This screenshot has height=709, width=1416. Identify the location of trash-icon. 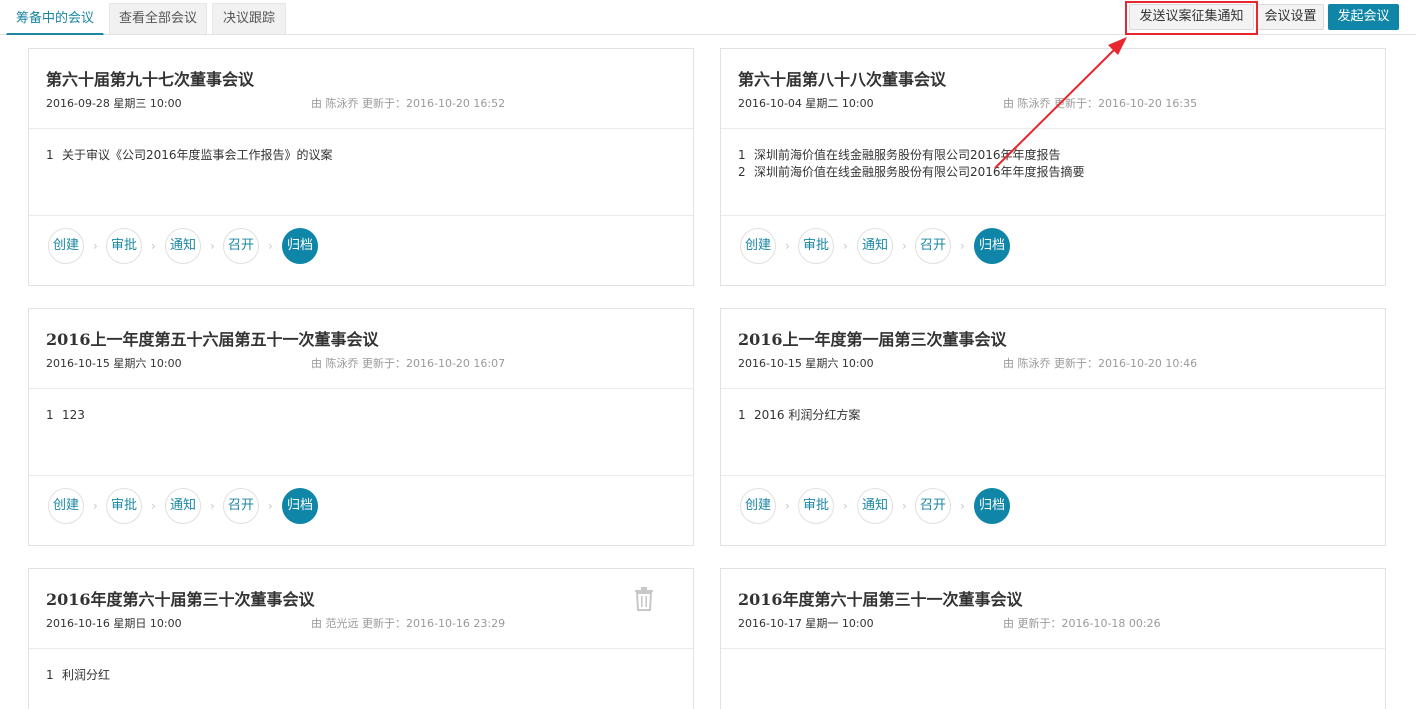
(644, 599).